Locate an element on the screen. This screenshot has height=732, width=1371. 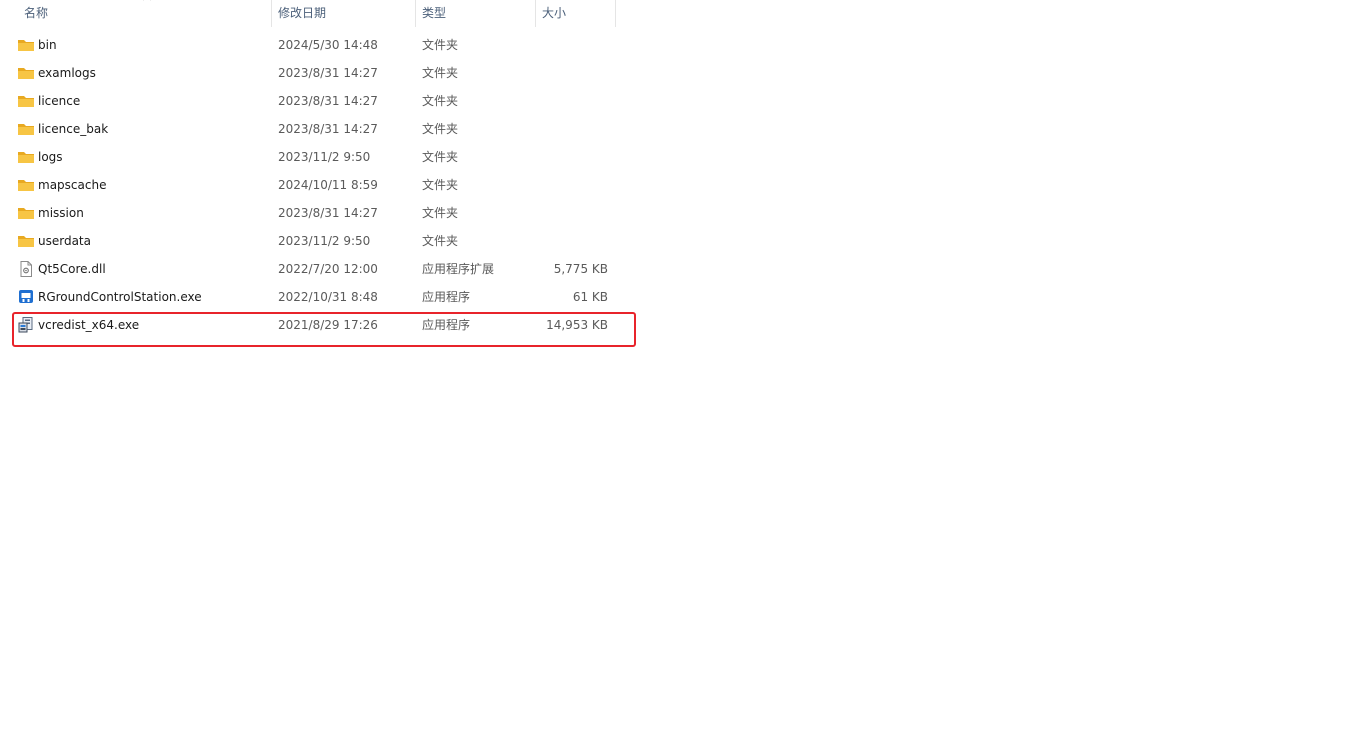
file-row-logs: logs 2023/11/2 9:50 文件夹 is located at coordinates (320, 157).